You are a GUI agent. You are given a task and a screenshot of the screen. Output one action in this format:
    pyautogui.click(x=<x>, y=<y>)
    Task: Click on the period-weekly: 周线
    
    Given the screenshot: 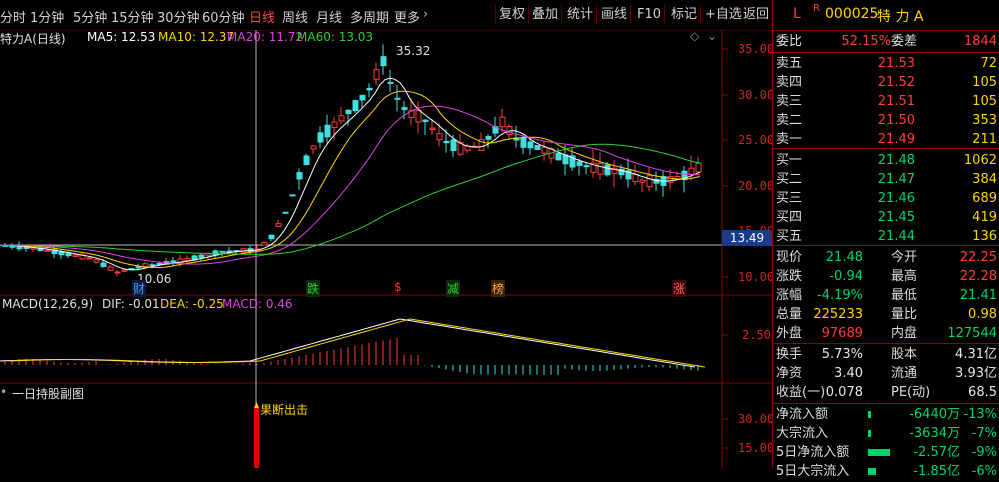 What is the action you would take?
    pyautogui.click(x=295, y=16)
    